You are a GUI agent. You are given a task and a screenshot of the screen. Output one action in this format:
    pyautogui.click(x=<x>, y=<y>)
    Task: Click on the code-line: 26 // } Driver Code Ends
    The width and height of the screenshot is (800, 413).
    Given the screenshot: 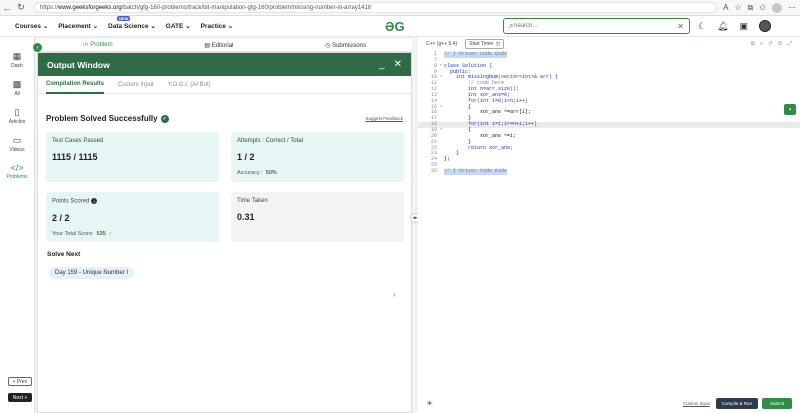 What is the action you would take?
    pyautogui.click(x=609, y=171)
    